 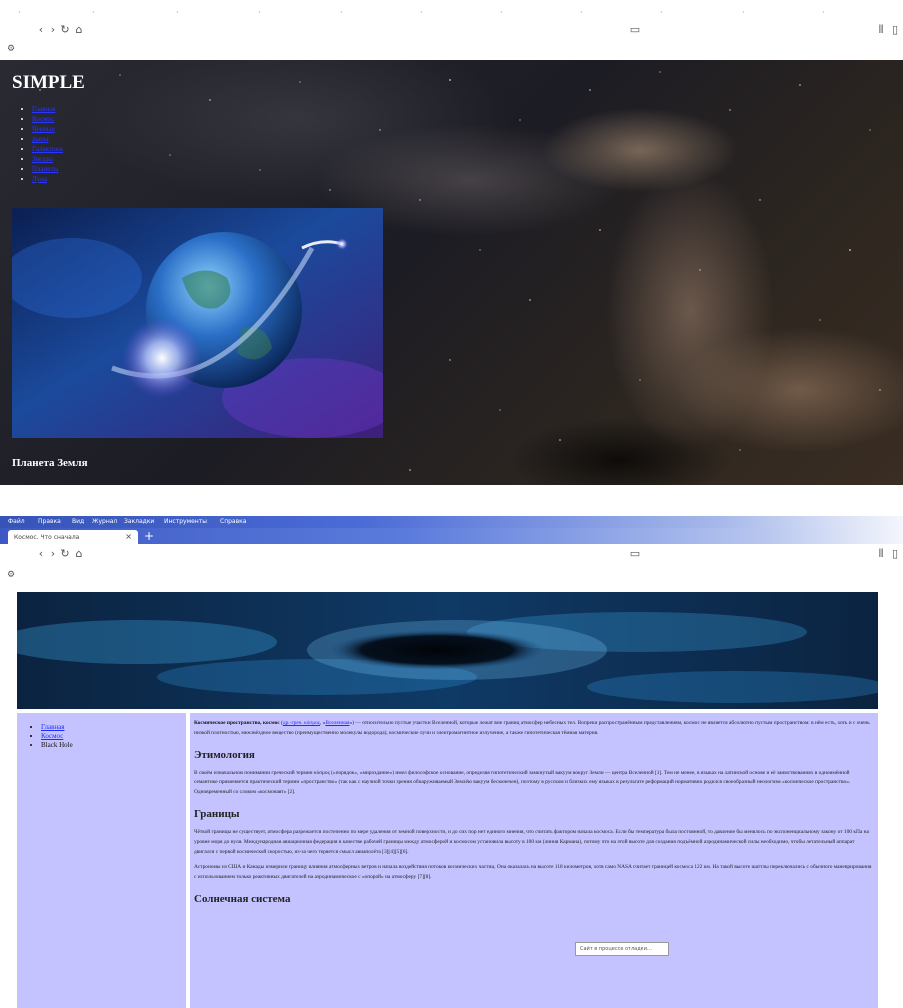 I want to click on menu-item: Главная, so click(x=47, y=109).